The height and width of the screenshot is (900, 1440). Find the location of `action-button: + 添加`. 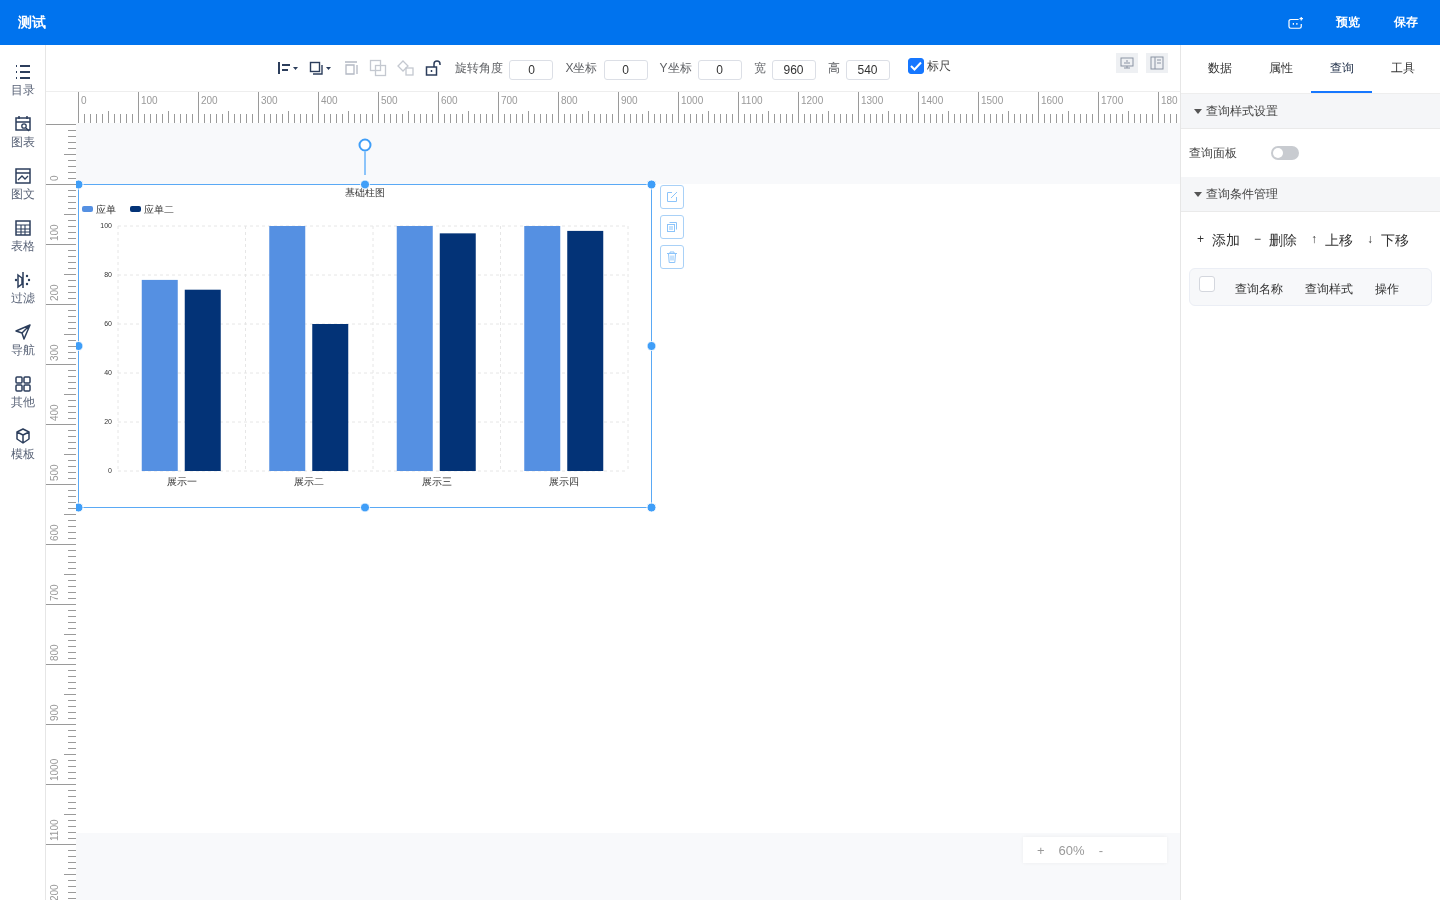

action-button: + 添加 is located at coordinates (1218, 241).